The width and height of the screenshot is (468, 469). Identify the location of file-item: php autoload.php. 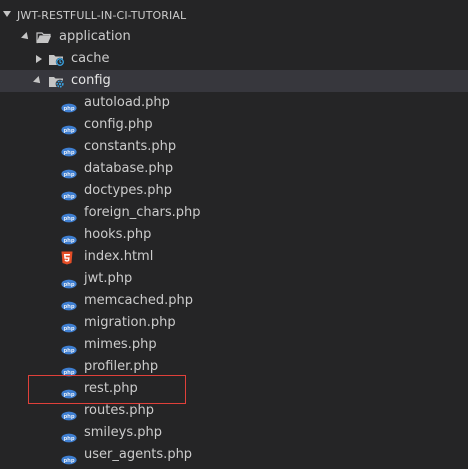
(234, 103).